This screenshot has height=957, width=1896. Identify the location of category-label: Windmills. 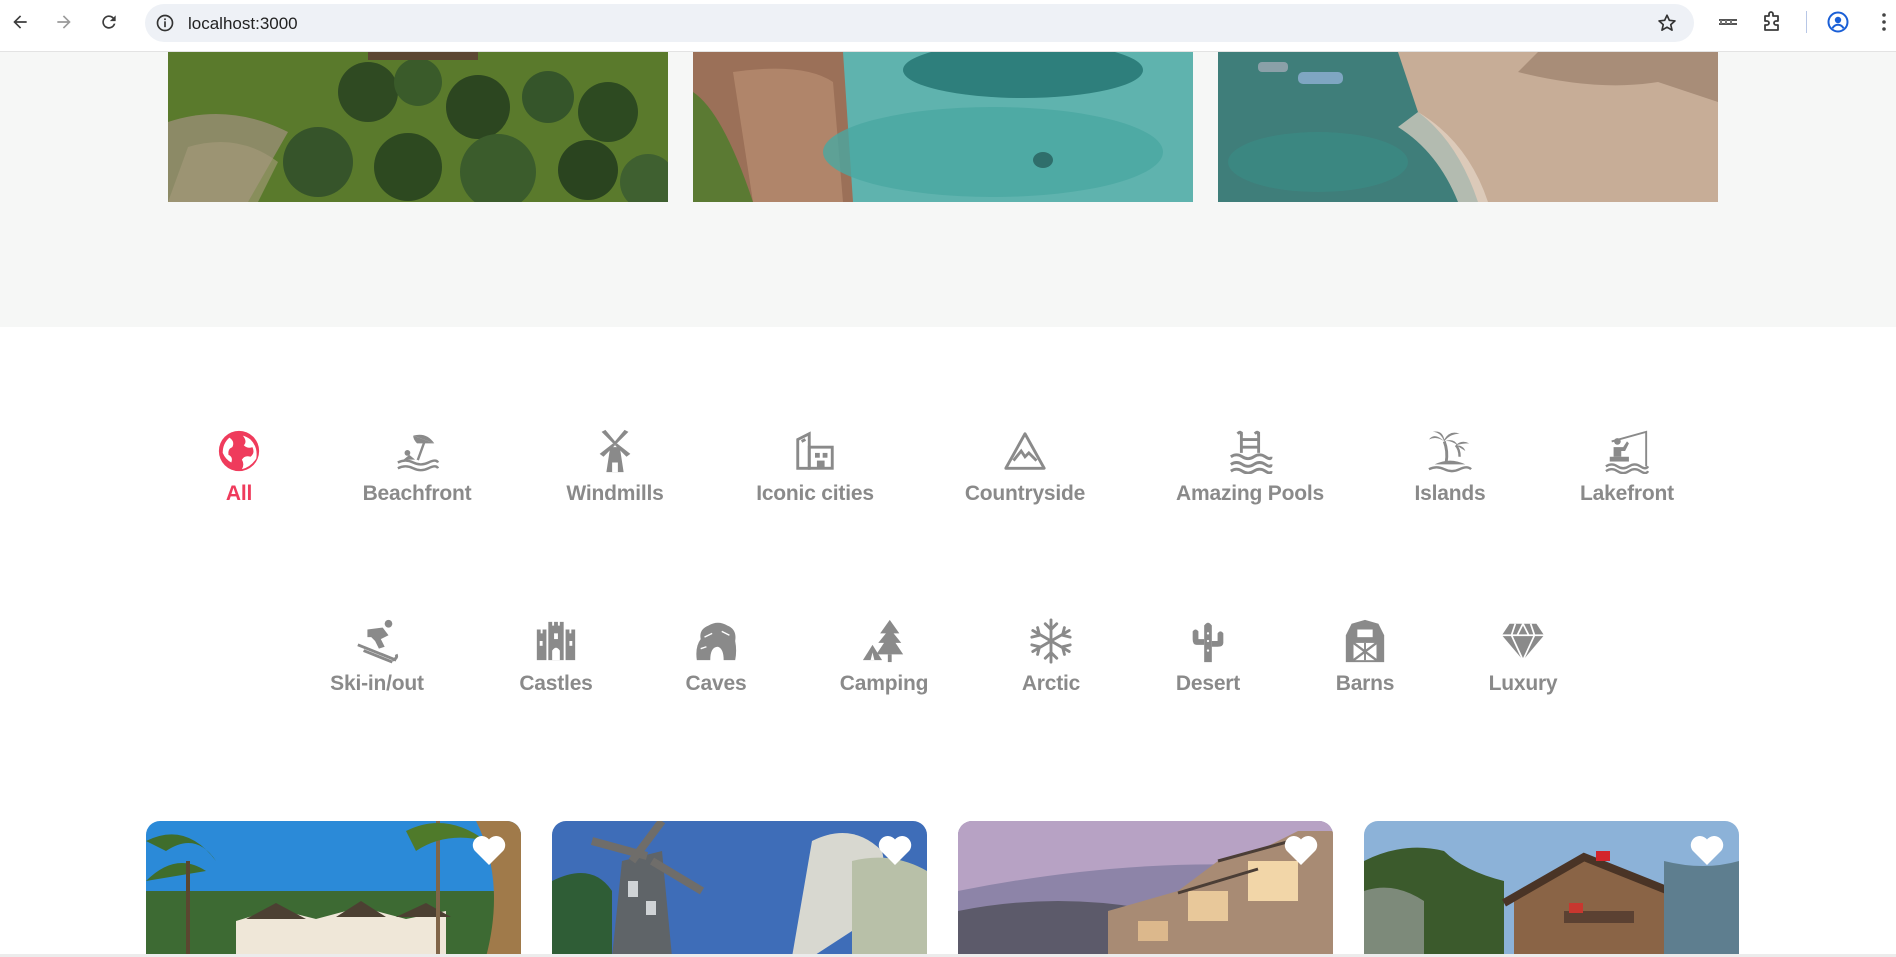
(615, 493).